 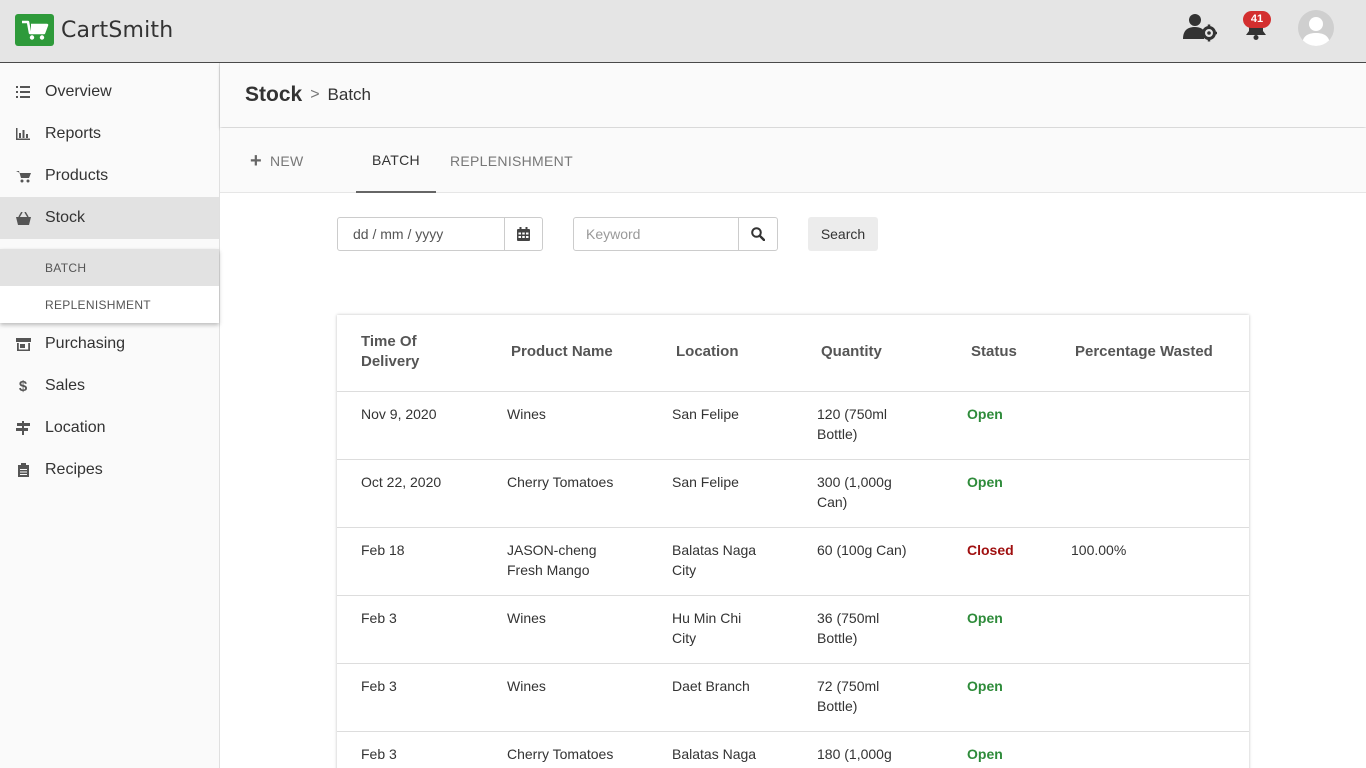 What do you see at coordinates (854, 492) in the screenshot?
I see `cell-quantity: 300 (1,000g Can)` at bounding box center [854, 492].